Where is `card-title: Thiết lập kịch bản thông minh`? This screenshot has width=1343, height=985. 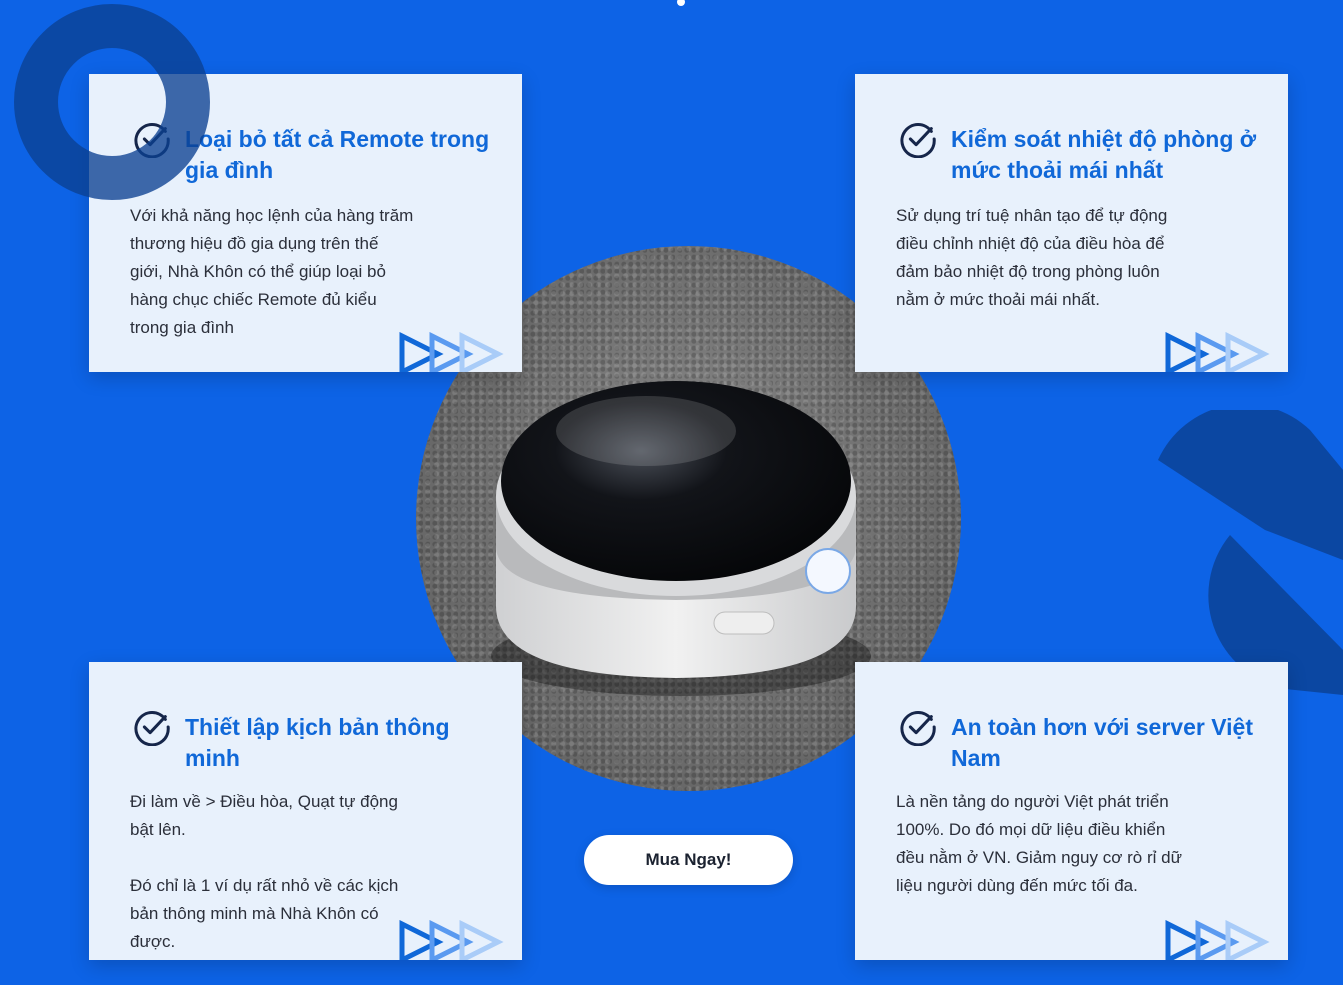 card-title: Thiết lập kịch bản thông minh is located at coordinates (317, 742).